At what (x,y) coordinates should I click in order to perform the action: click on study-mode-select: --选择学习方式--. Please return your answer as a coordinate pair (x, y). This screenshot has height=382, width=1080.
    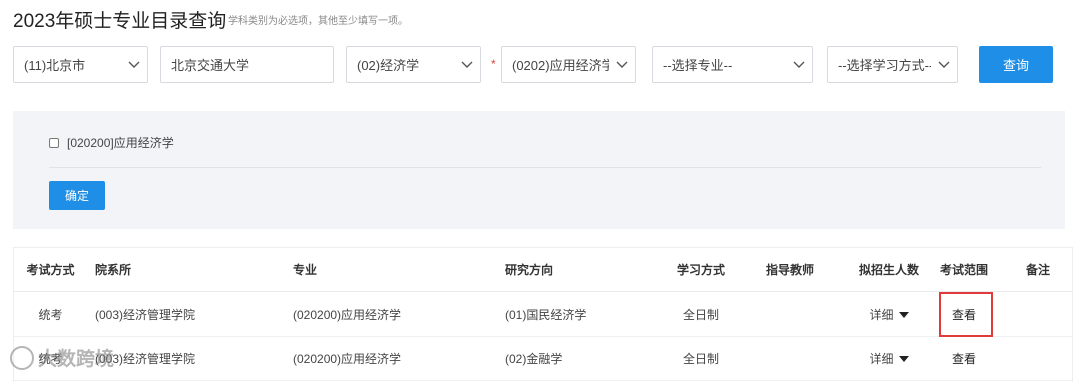
    Looking at the image, I should click on (892, 64).